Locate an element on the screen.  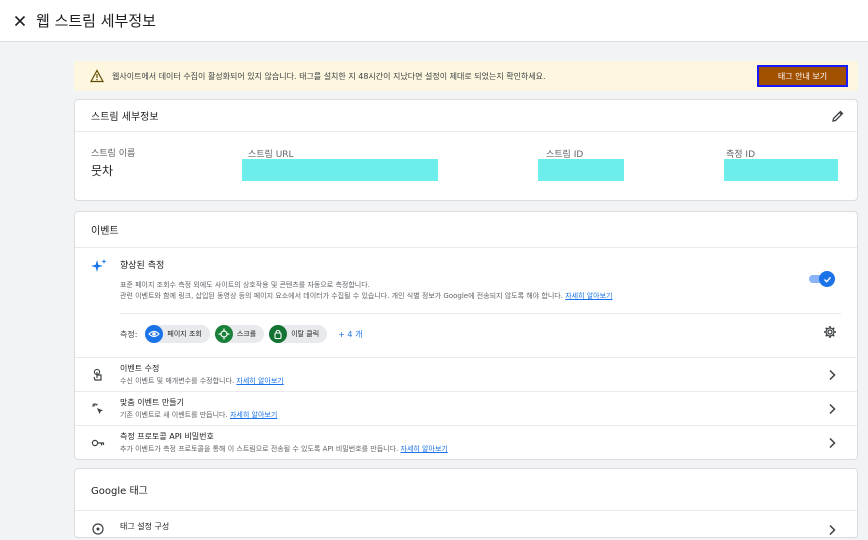
sparkle-click-icon is located at coordinates (98, 409).